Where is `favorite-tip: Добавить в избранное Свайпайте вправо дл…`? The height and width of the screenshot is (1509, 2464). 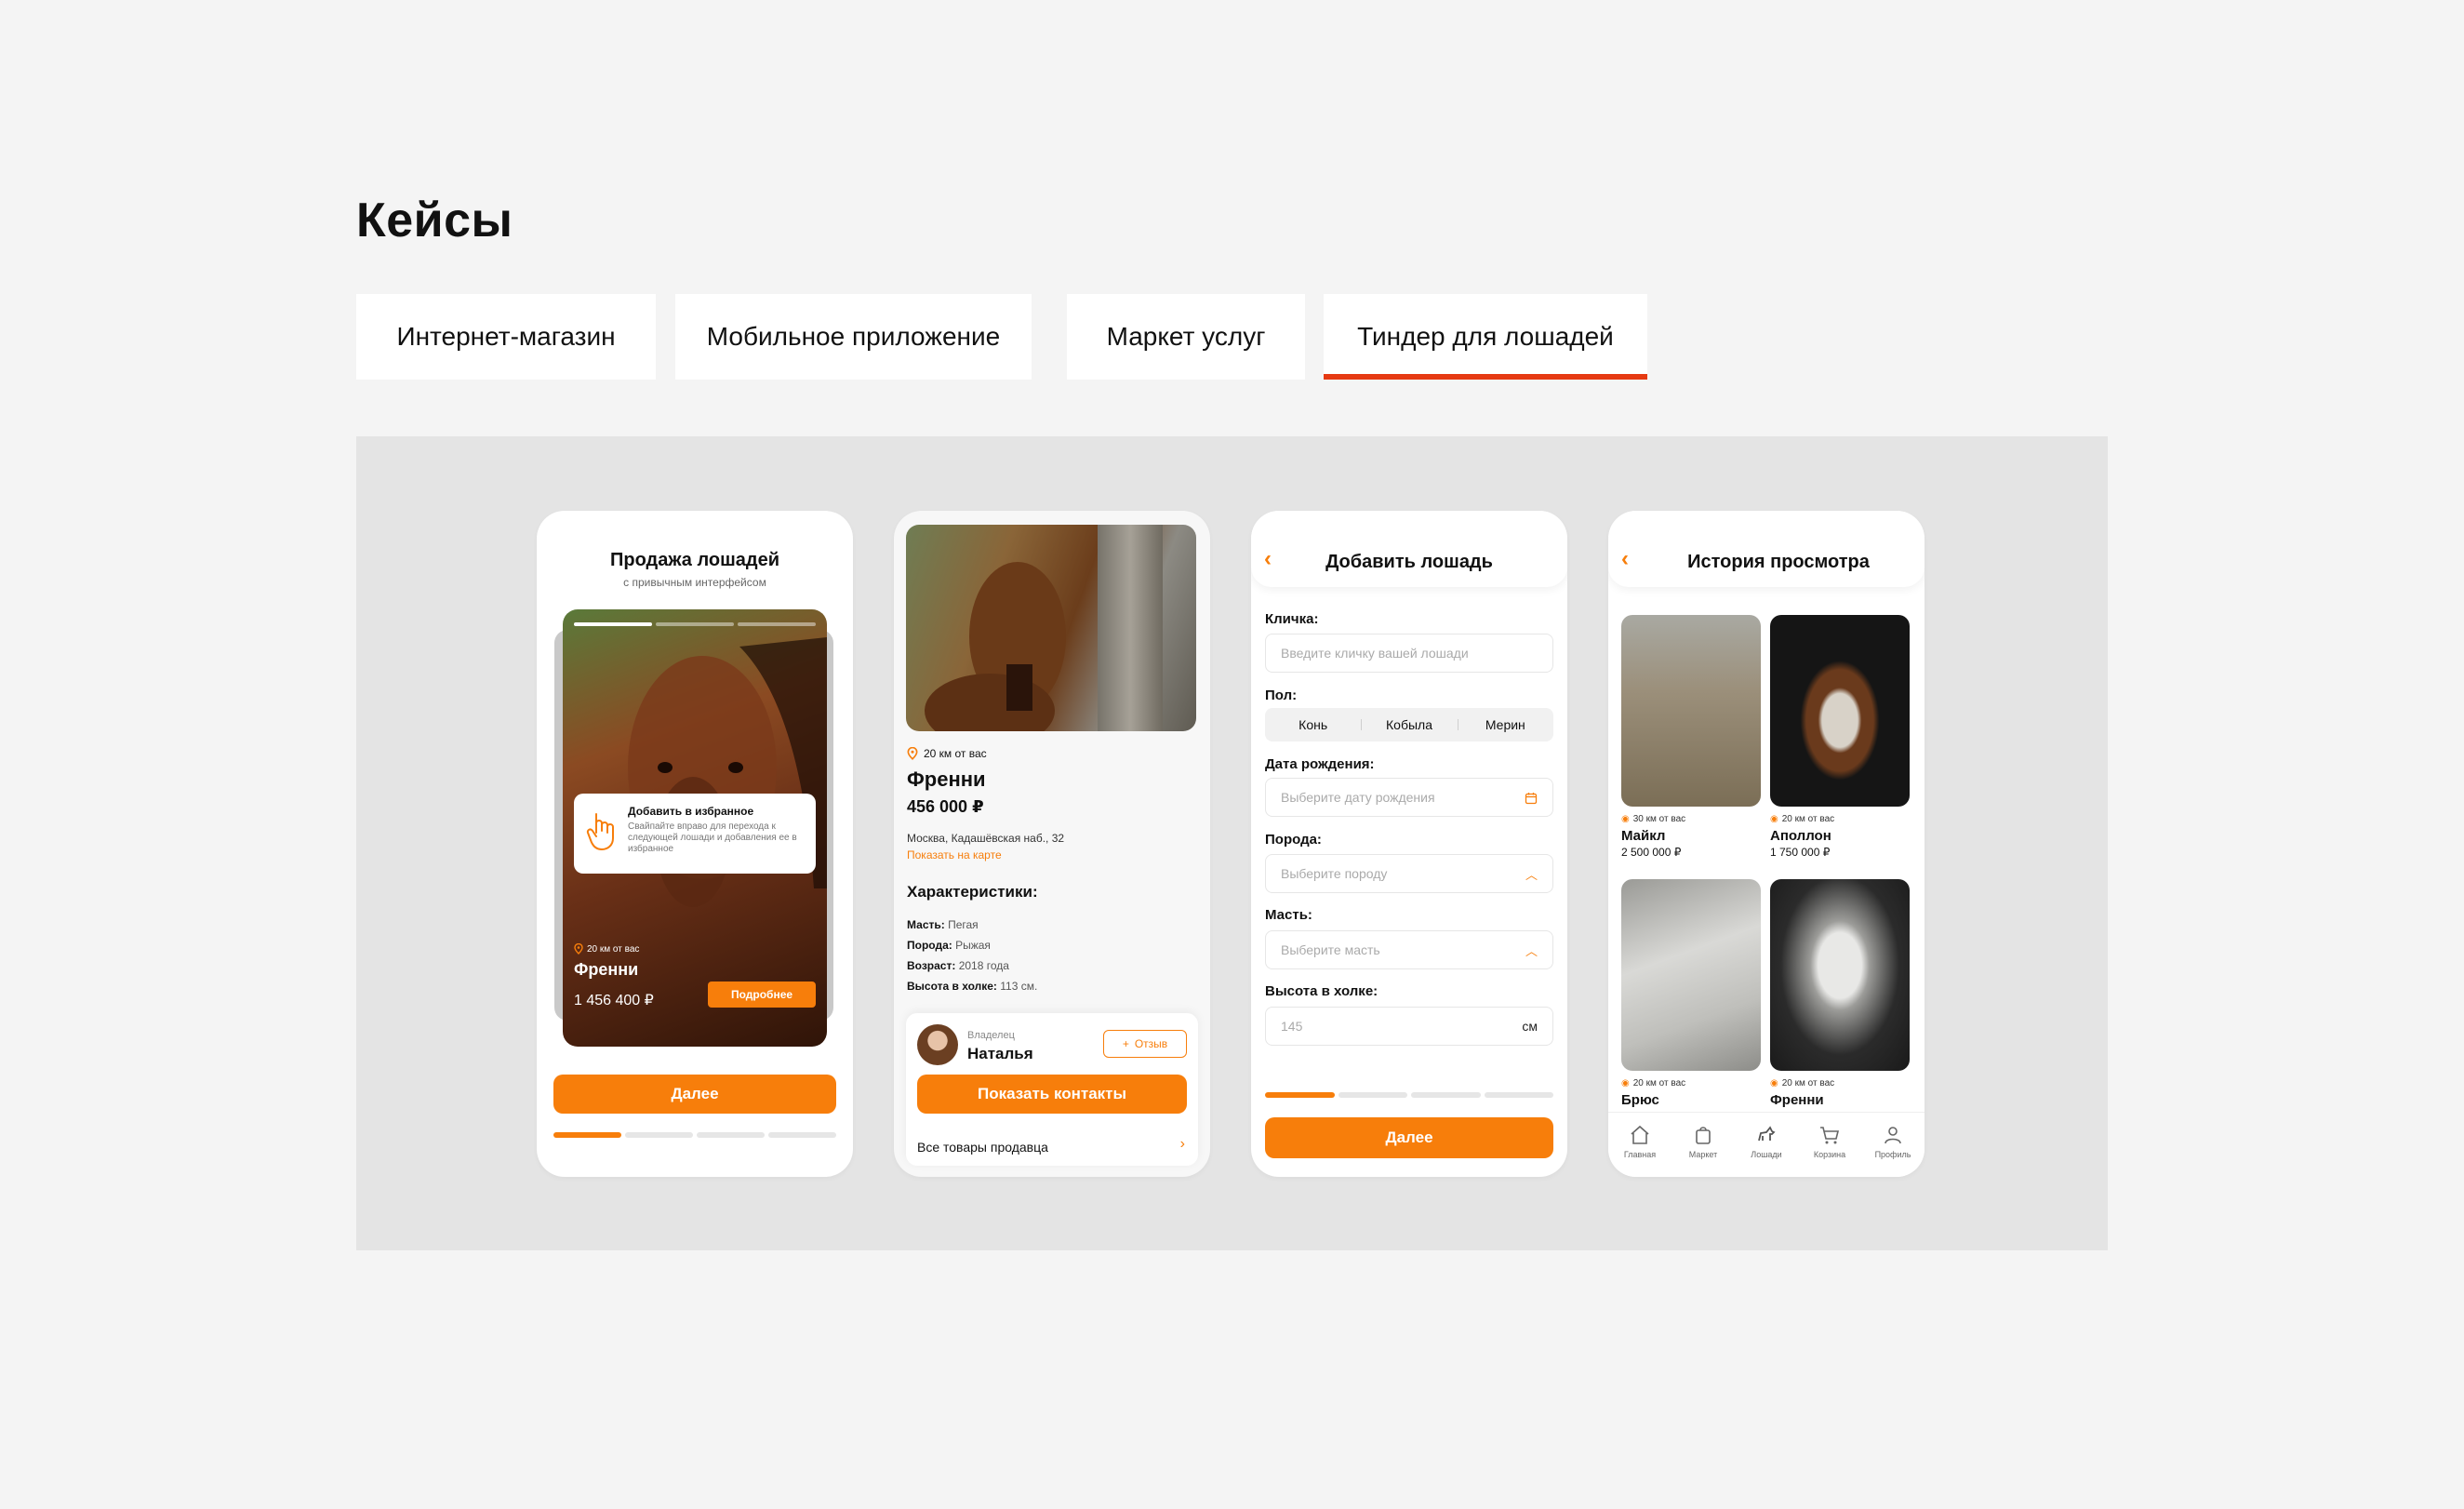 favorite-tip: Добавить в избранное Свайпайте вправо дл… is located at coordinates (695, 834).